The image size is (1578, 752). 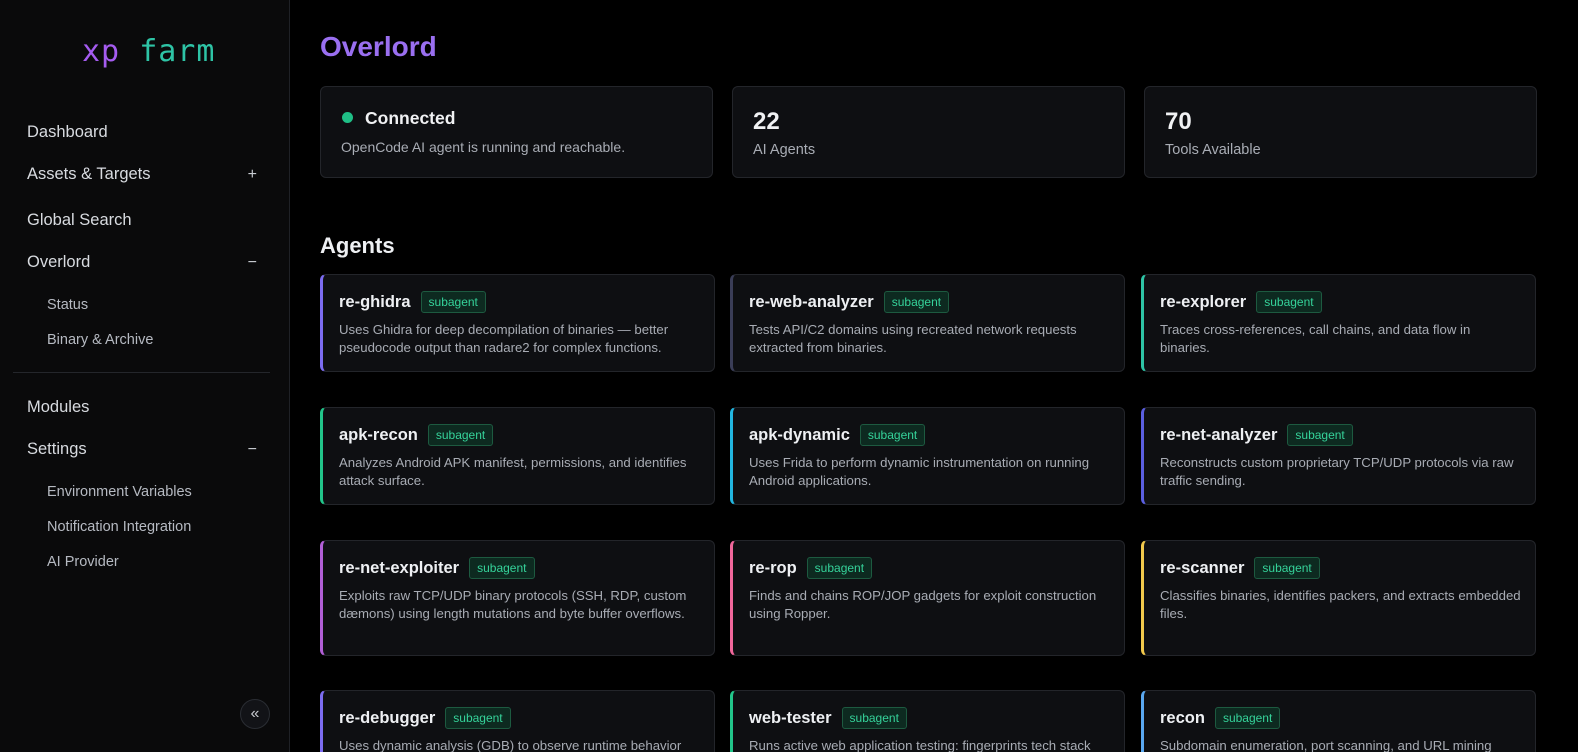 I want to click on nav-dashboard-label: Dashboard, so click(x=67, y=132).